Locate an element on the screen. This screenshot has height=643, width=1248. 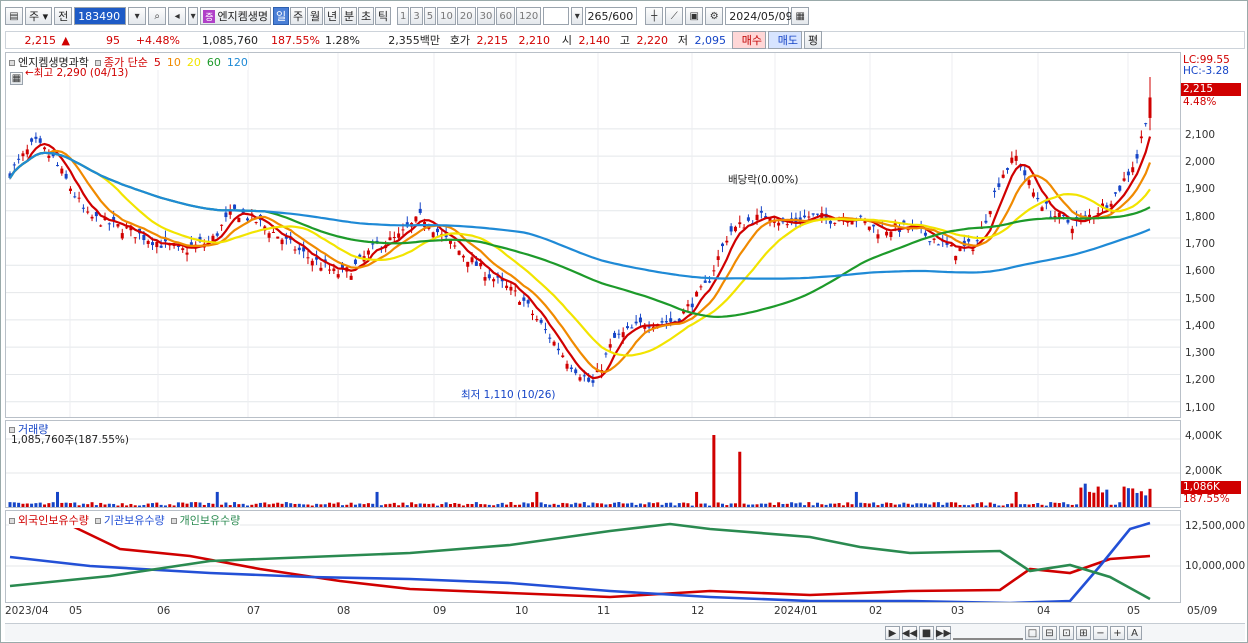
period-tab: 초 is located at coordinates (366, 16).